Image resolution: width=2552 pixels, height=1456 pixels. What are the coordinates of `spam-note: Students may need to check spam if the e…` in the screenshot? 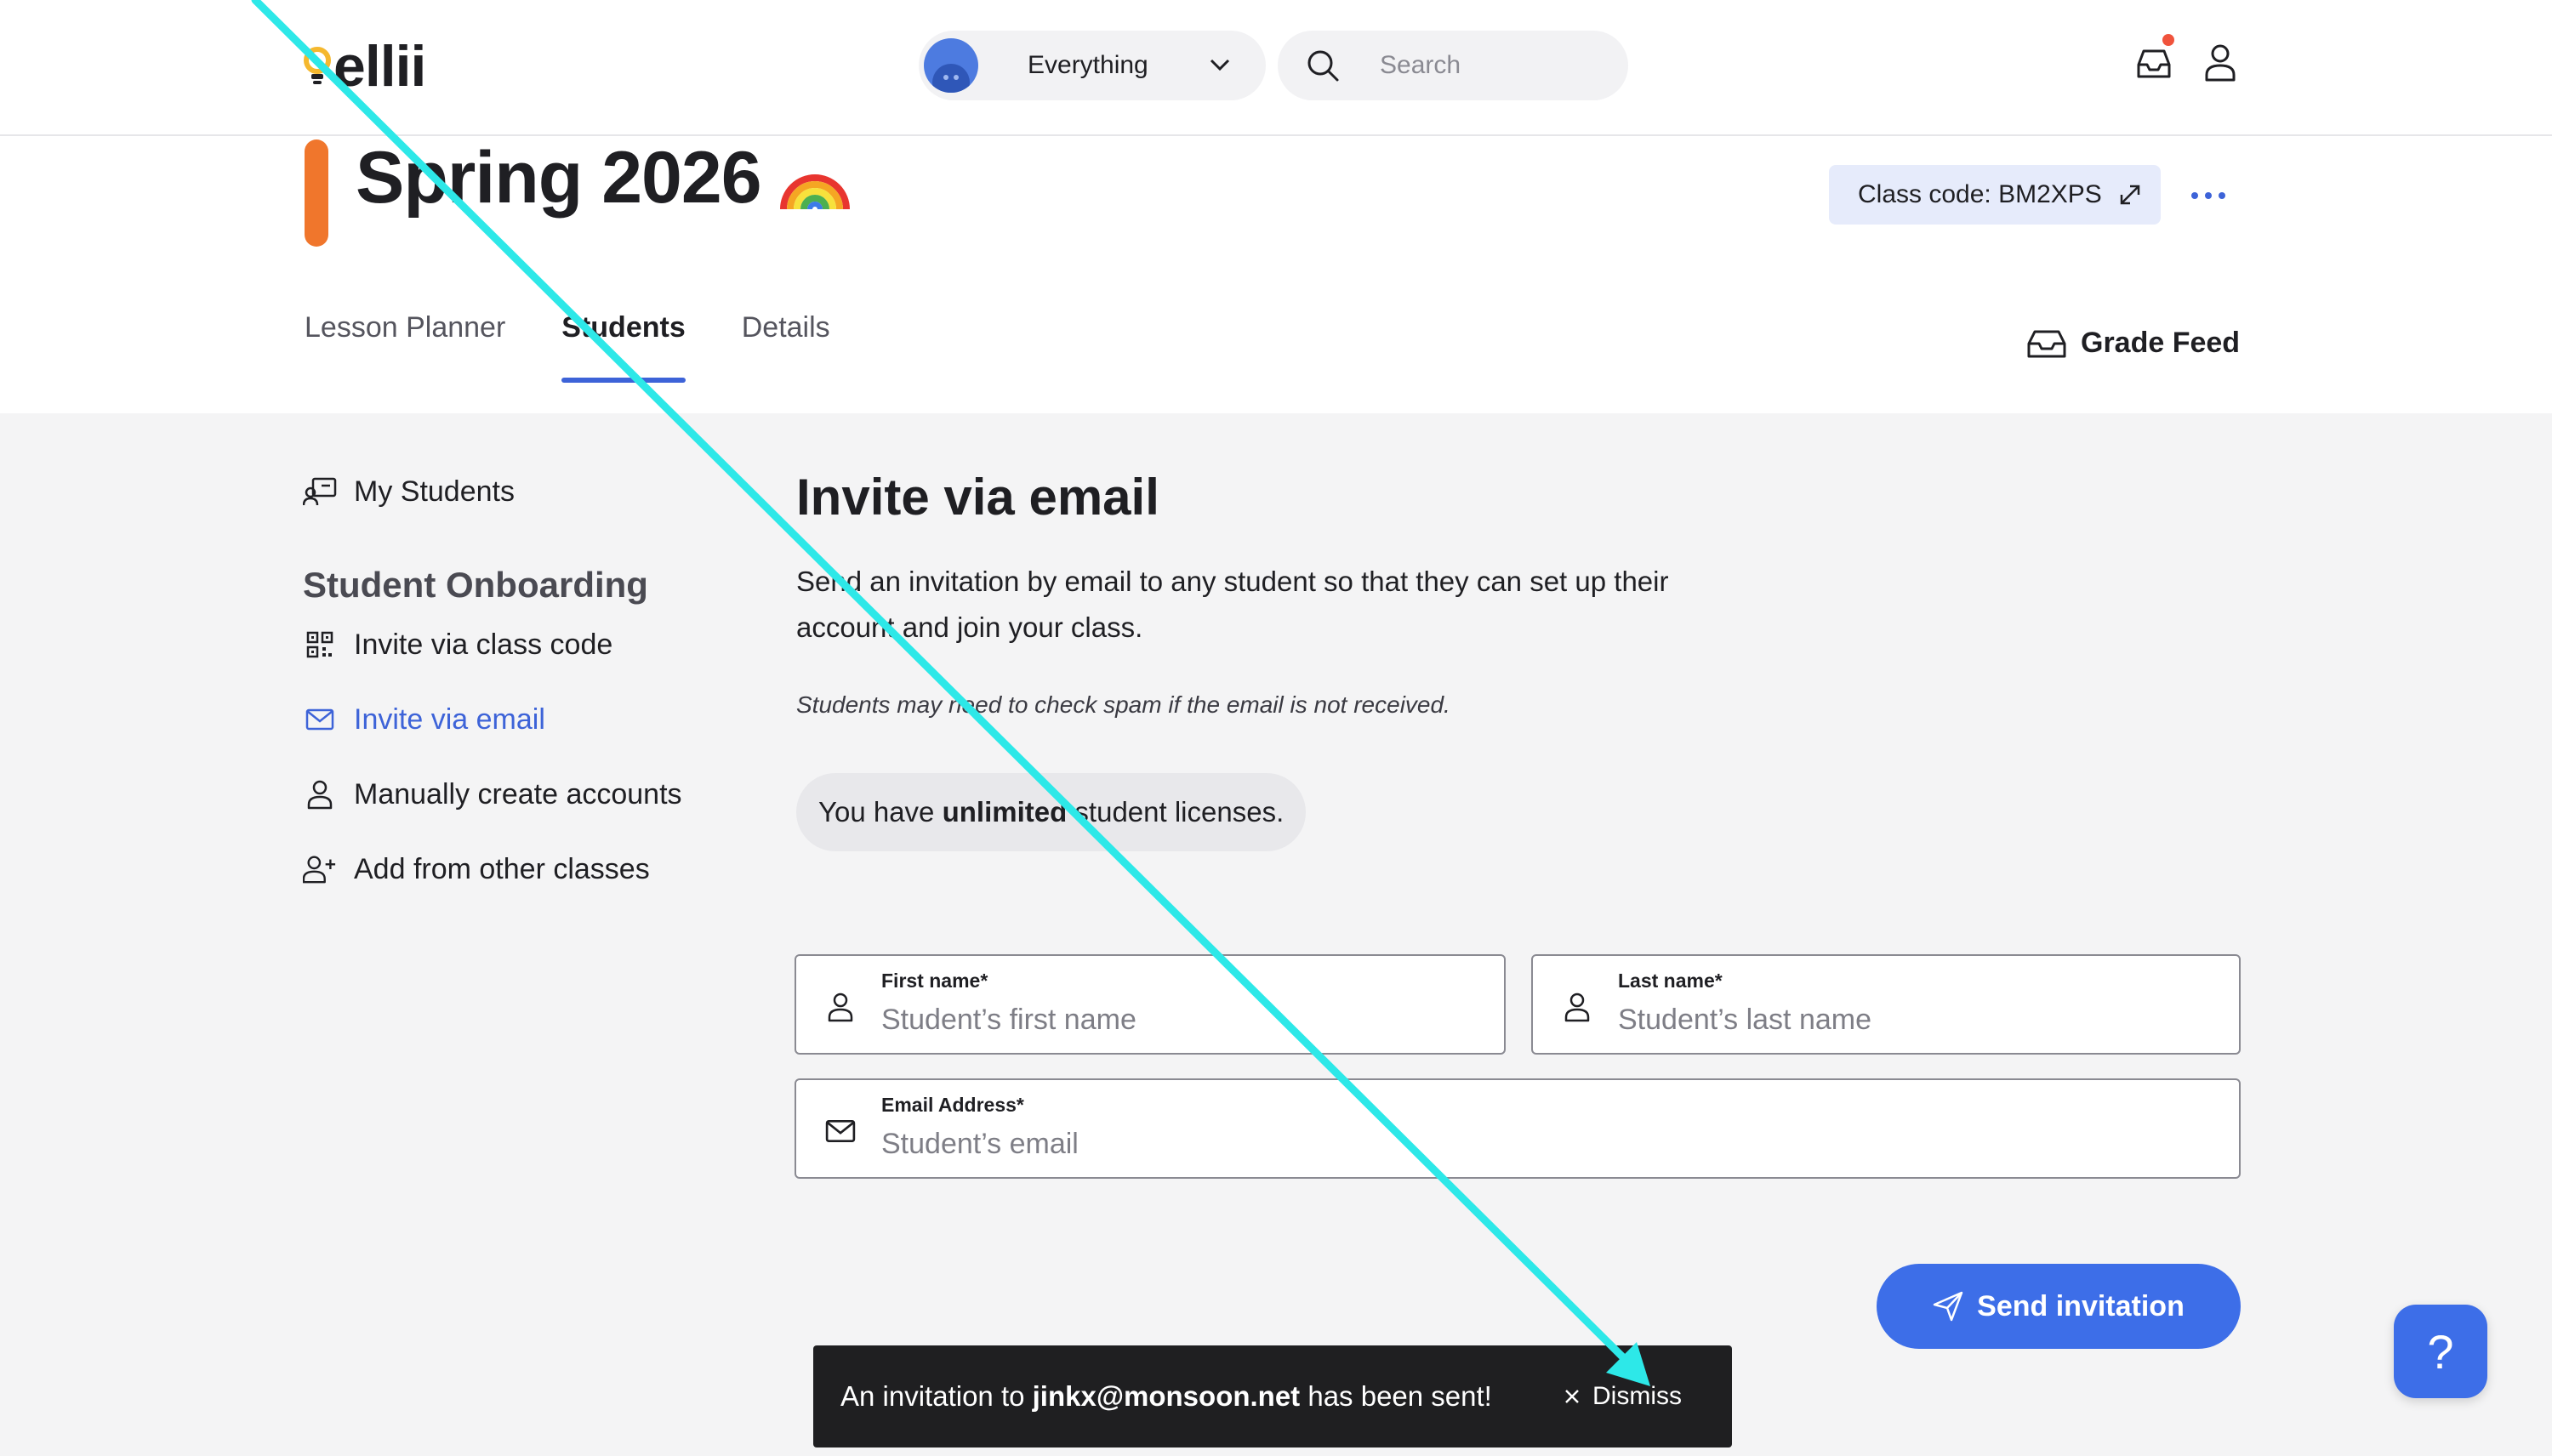 It's located at (1123, 704).